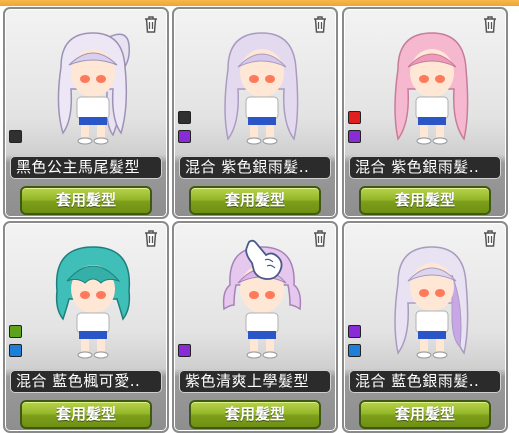 This screenshot has height=433, width=519. I want to click on hand-pointer-cursor-icon, so click(264, 259).